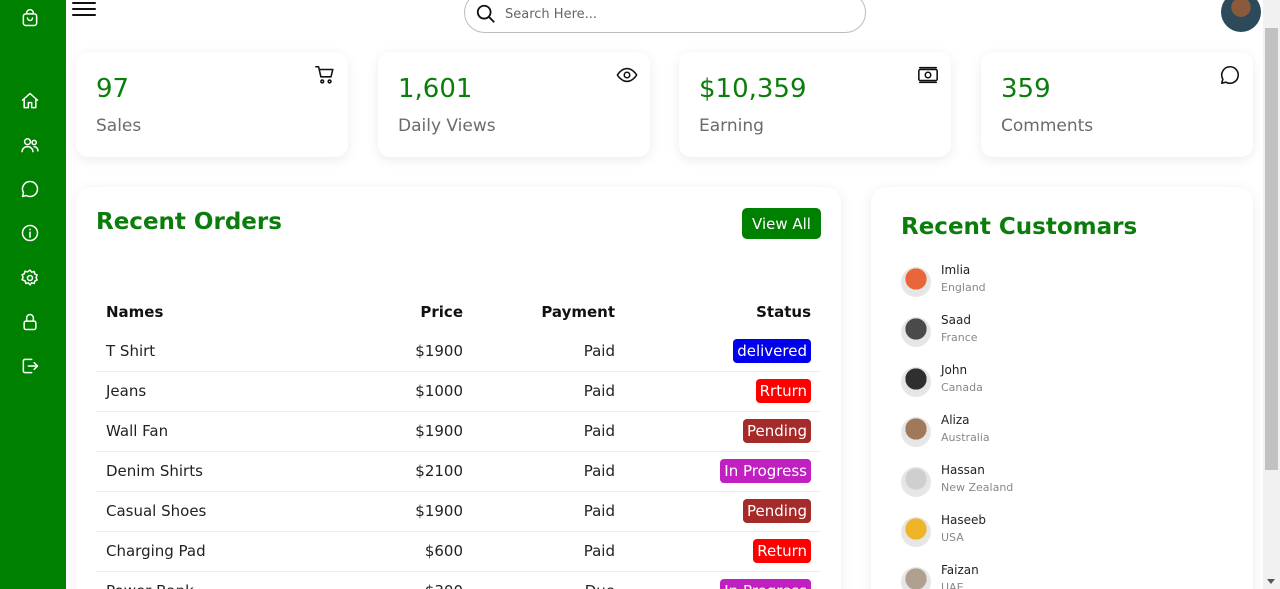 The width and height of the screenshot is (1280, 589). I want to click on table-row: Charging Pad $600 Paid Return, so click(458, 551).